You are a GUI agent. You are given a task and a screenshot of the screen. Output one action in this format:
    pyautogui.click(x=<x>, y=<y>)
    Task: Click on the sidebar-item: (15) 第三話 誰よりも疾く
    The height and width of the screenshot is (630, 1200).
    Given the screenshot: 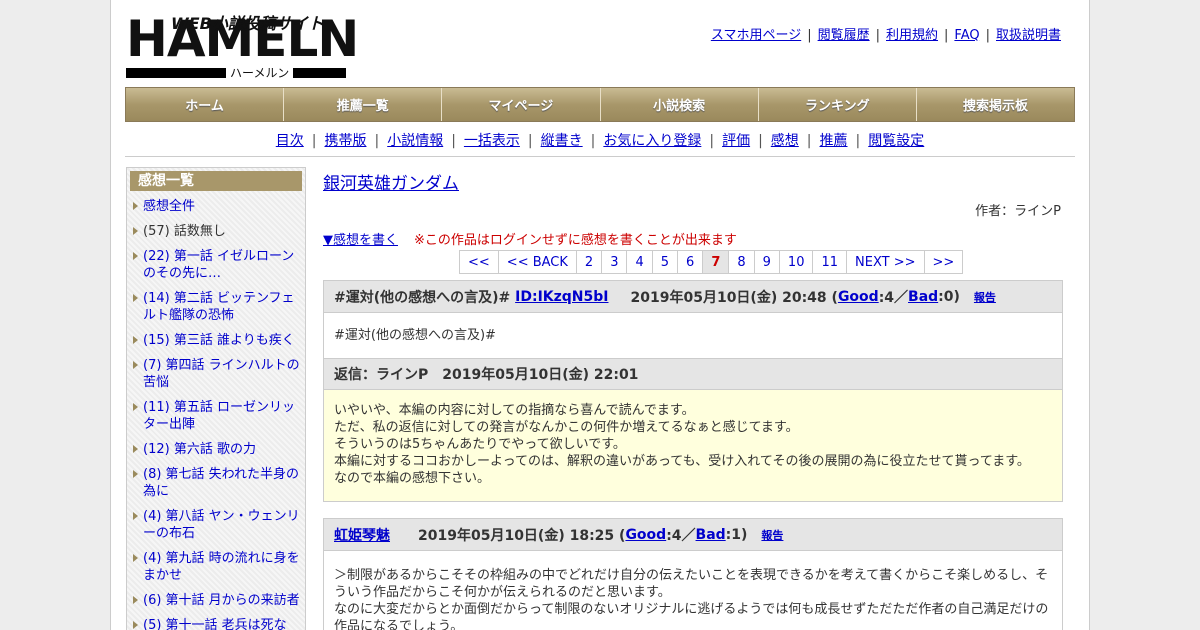 What is the action you would take?
    pyautogui.click(x=217, y=340)
    